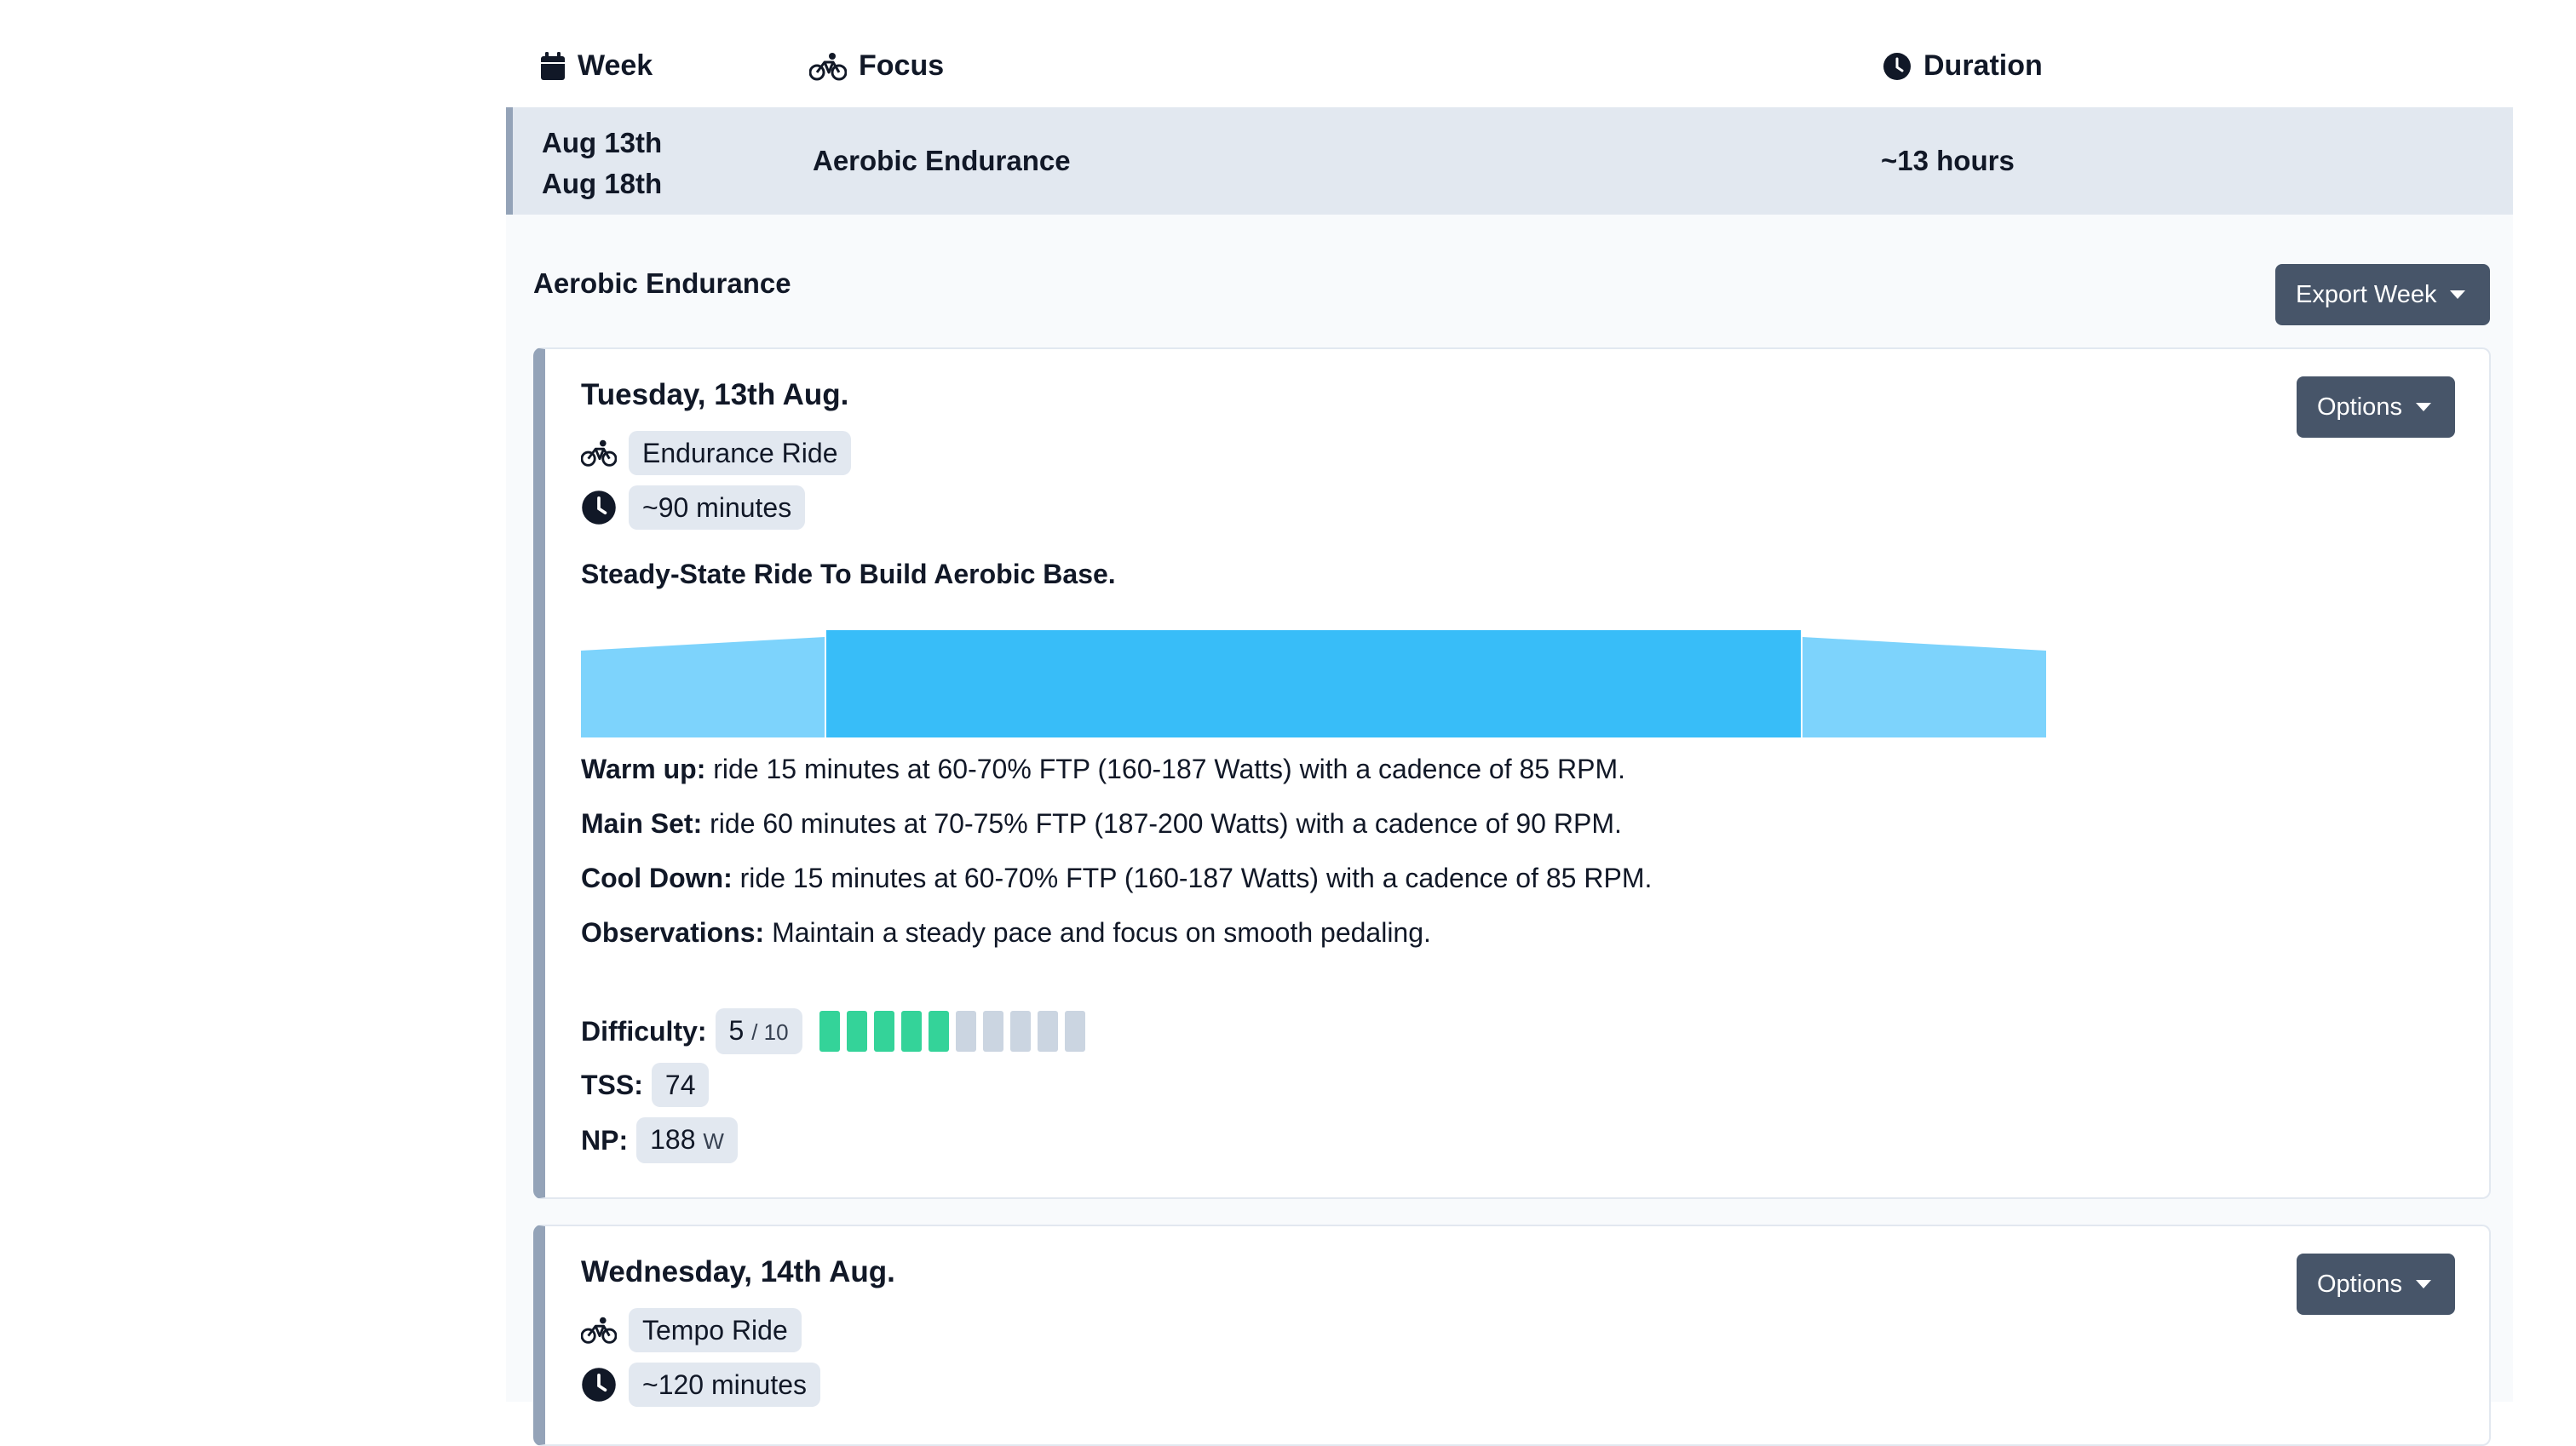 The height and width of the screenshot is (1446, 2576). I want to click on week-start: Aug 13th, so click(603, 142).